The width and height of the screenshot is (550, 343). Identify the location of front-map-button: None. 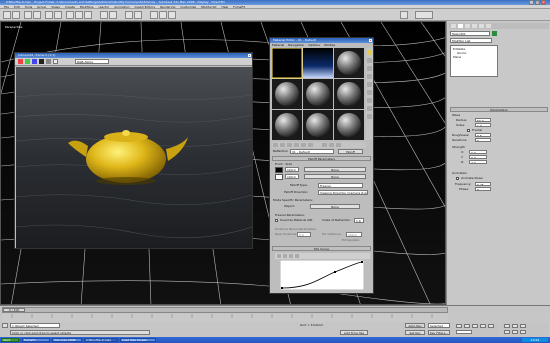
(335, 169).